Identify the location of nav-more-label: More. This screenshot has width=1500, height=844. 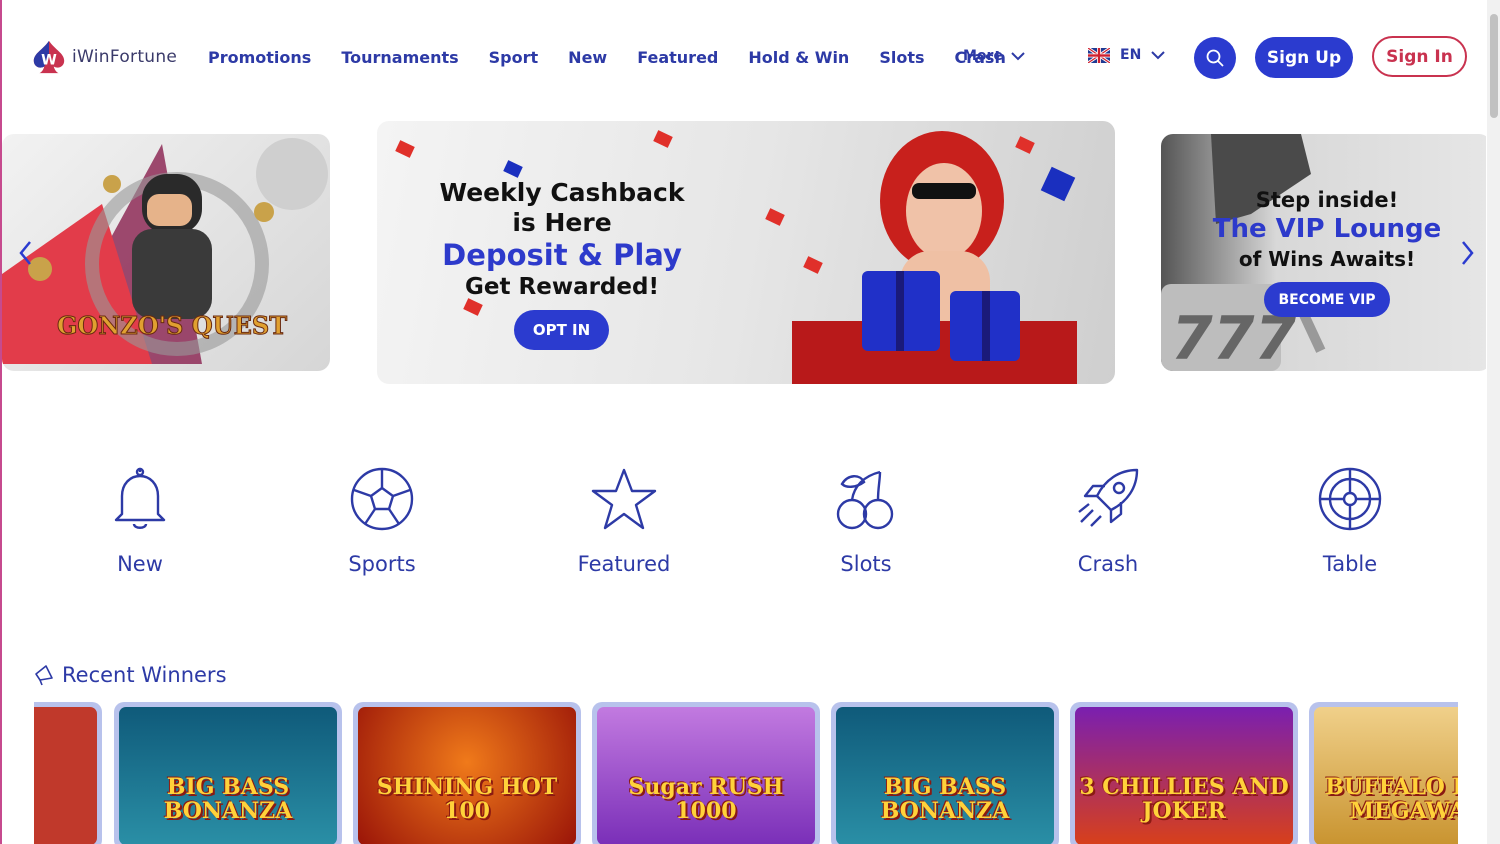
(983, 56).